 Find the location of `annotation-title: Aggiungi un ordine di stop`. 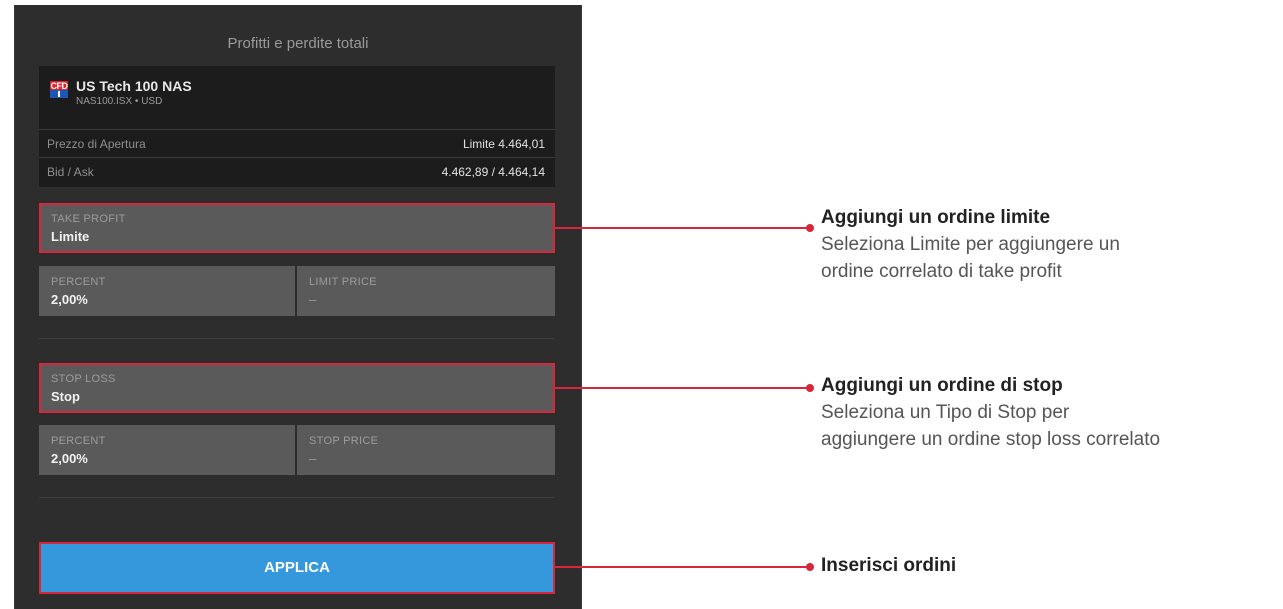

annotation-title: Aggiungi un ordine di stop is located at coordinates (942, 385).